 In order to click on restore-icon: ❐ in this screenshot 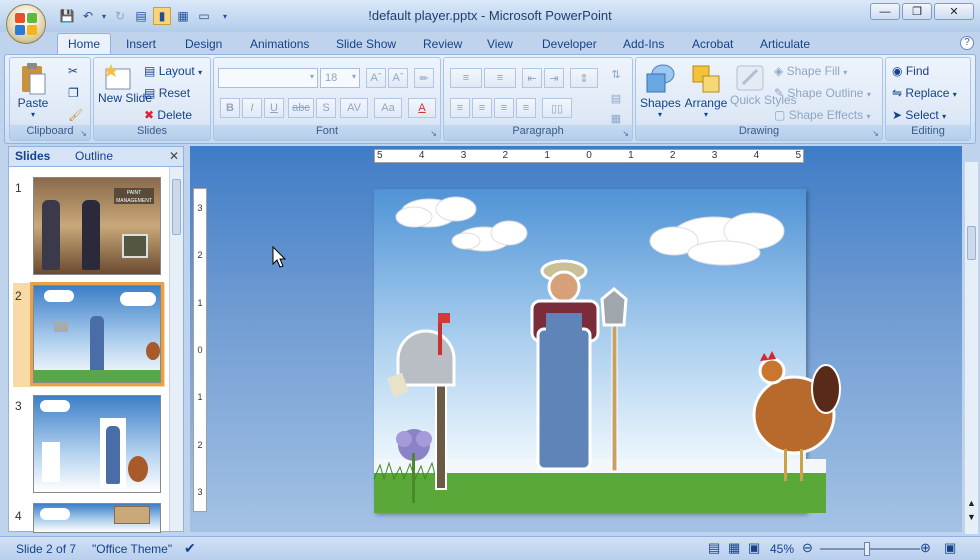, I will do `click(917, 11)`.